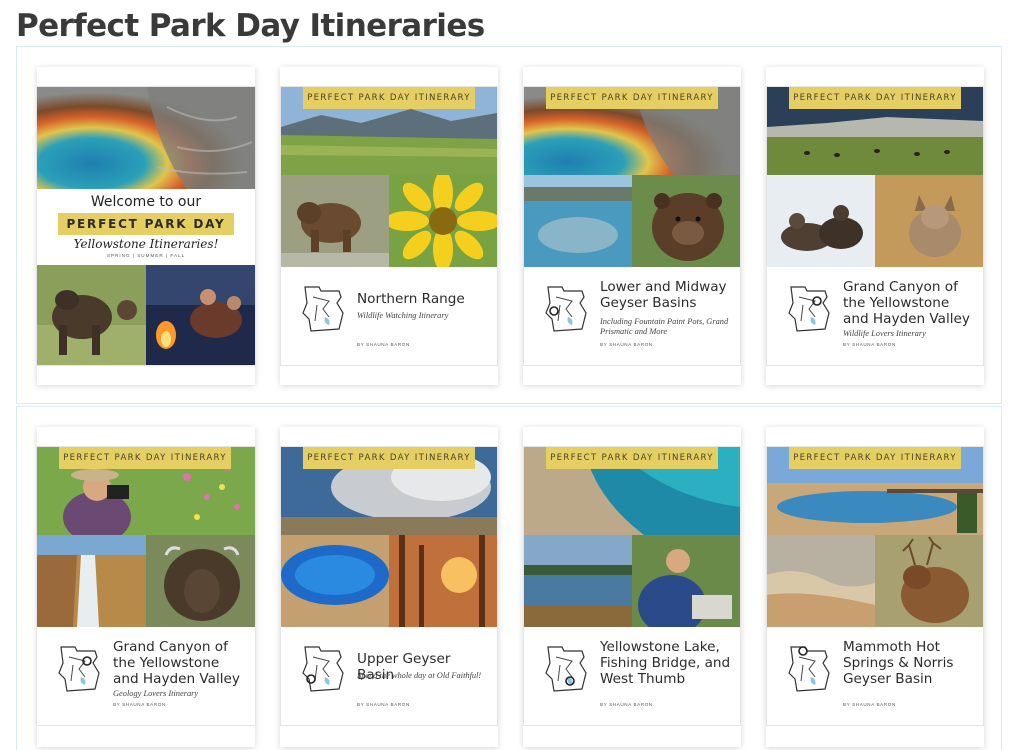 Image resolution: width=1024 pixels, height=750 pixels. Describe the element at coordinates (250, 26) in the screenshot. I see `page-title: Perfect Park Day Itineraries` at that location.